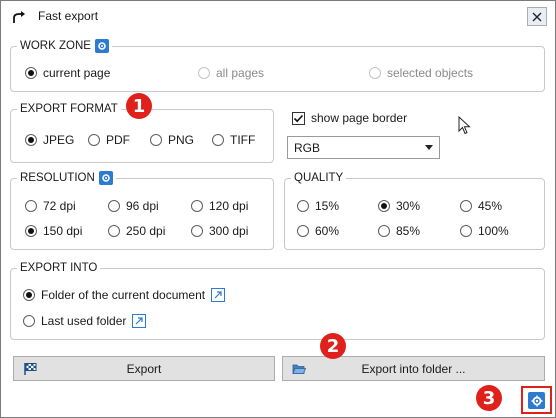  I want to click on quality-85-radio: 85%, so click(399, 231).